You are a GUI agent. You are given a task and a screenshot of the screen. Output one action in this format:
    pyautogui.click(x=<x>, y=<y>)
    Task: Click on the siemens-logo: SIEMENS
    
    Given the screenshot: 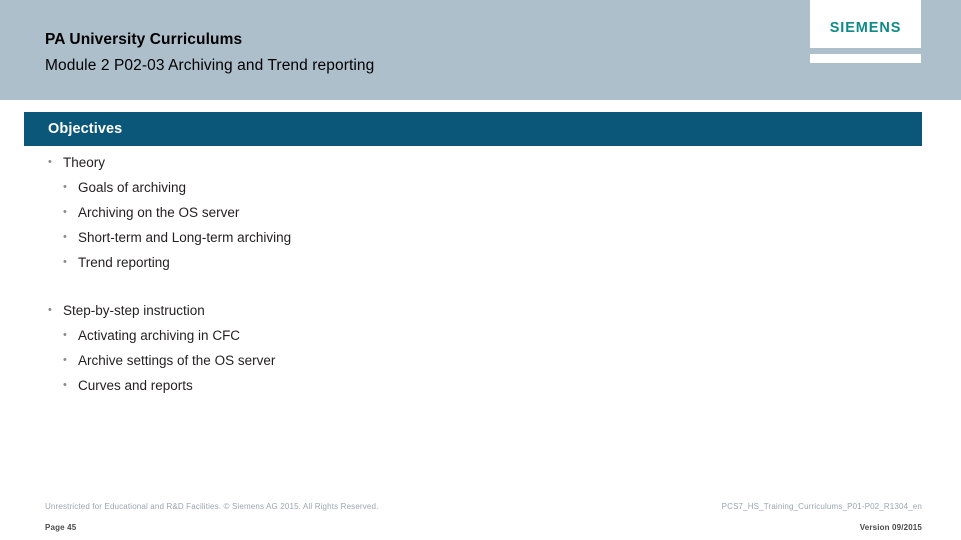 What is the action you would take?
    pyautogui.click(x=865, y=24)
    